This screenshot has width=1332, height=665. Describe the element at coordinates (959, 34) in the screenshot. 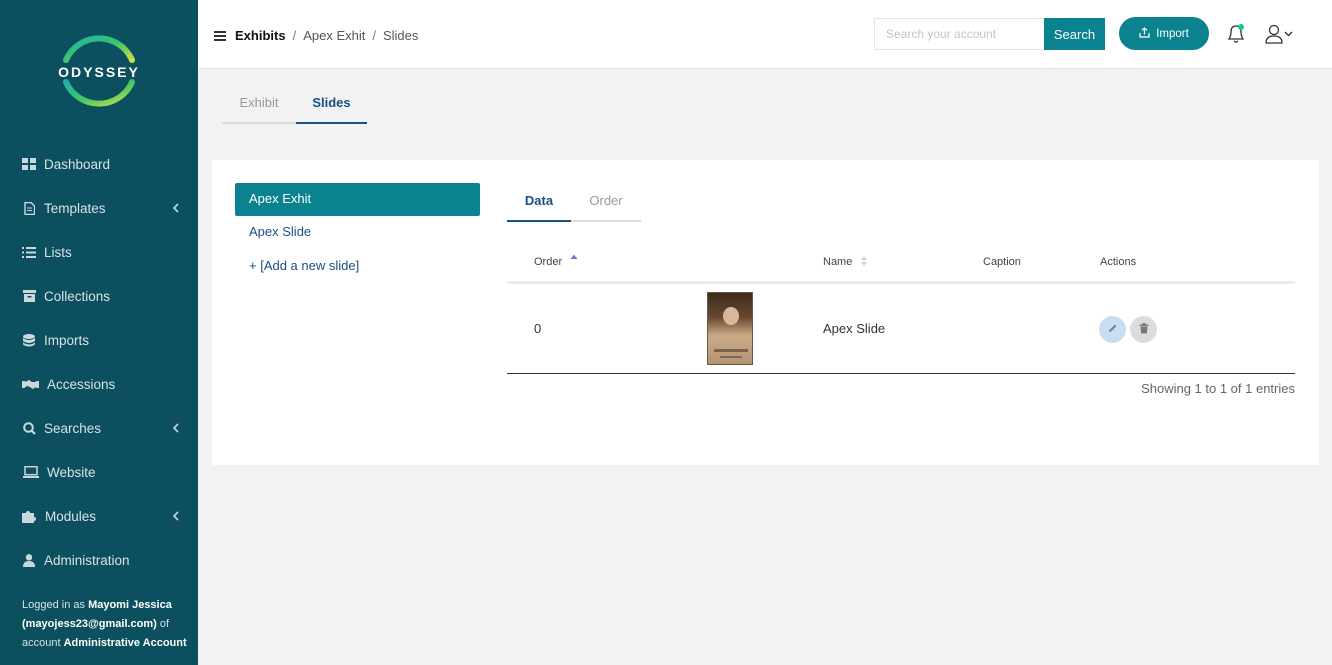

I see `search-input` at that location.